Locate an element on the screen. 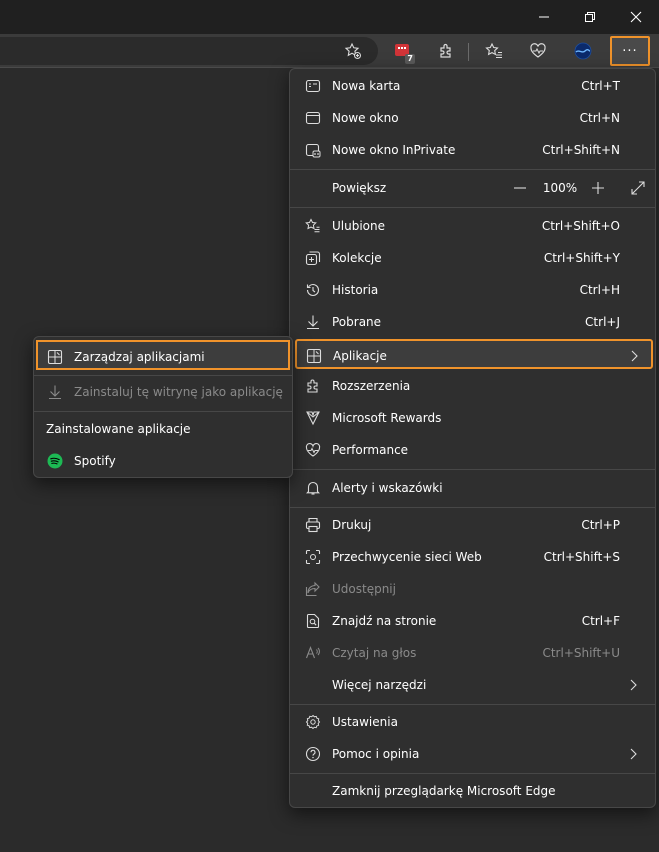  browser-essentials-button is located at coordinates (538, 51).